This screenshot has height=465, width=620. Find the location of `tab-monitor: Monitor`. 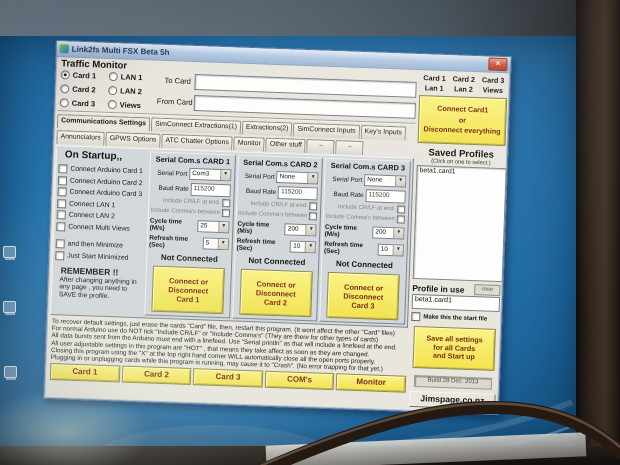

tab-monitor: Monitor is located at coordinates (249, 144).